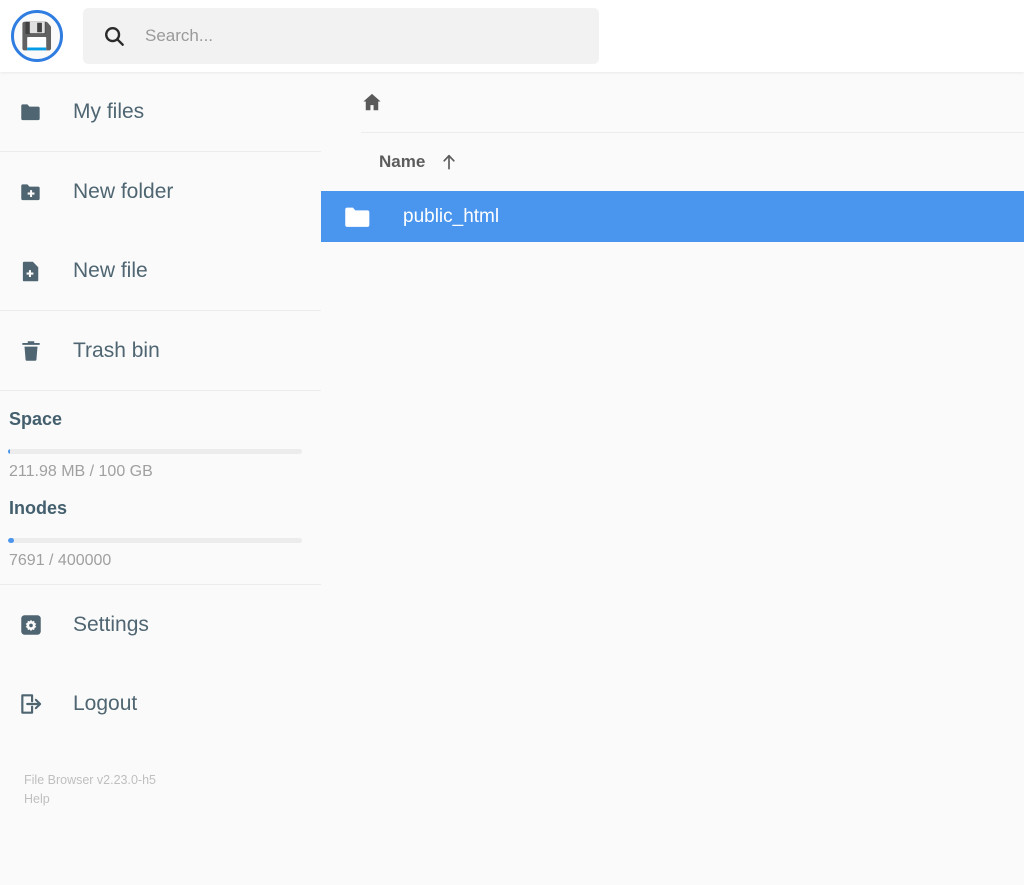 The image size is (1024, 885). Describe the element at coordinates (672, 102) in the screenshot. I see `breadcrumb` at that location.